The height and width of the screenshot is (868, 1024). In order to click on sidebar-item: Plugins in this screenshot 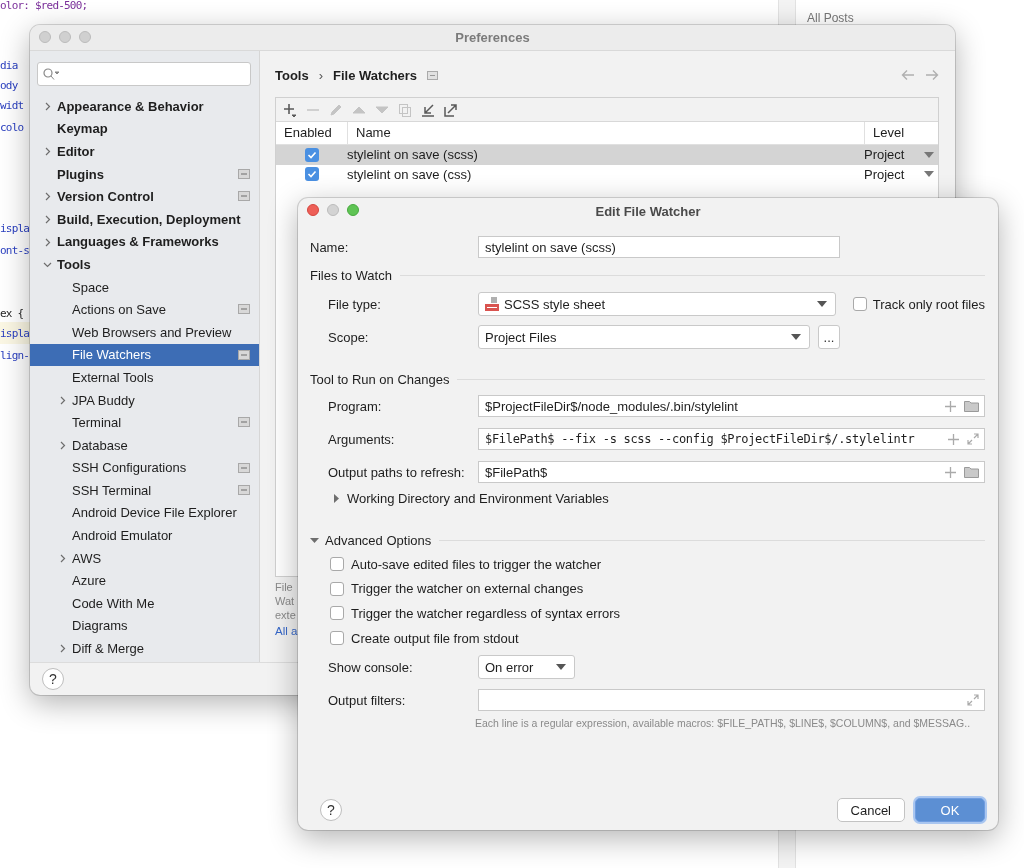, I will do `click(144, 174)`.